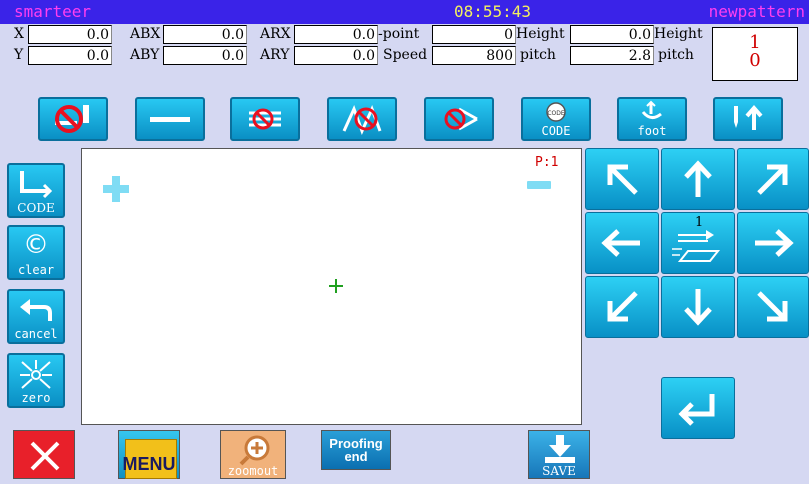  What do you see at coordinates (612, 34) in the screenshot?
I see `height1-field: 0.0` at bounding box center [612, 34].